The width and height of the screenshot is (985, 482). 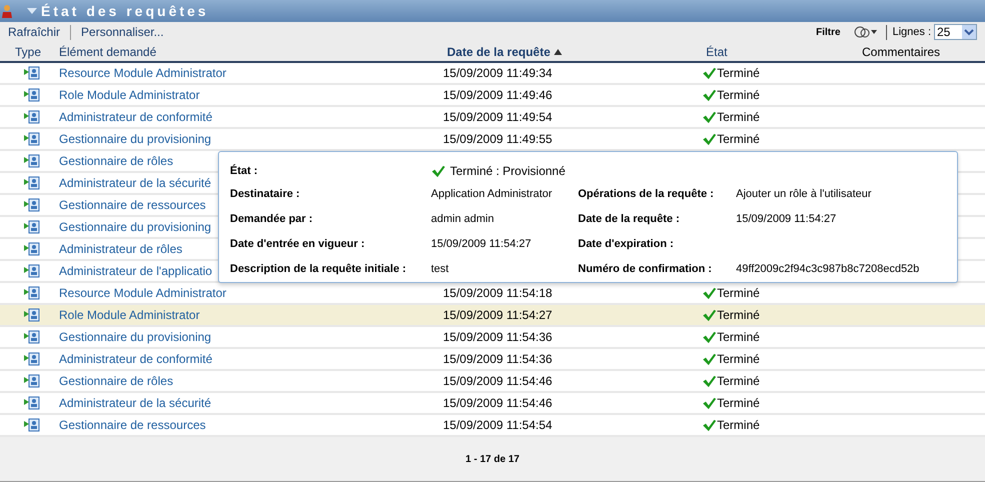 What do you see at coordinates (244, 171) in the screenshot?
I see `field-label: État :` at bounding box center [244, 171].